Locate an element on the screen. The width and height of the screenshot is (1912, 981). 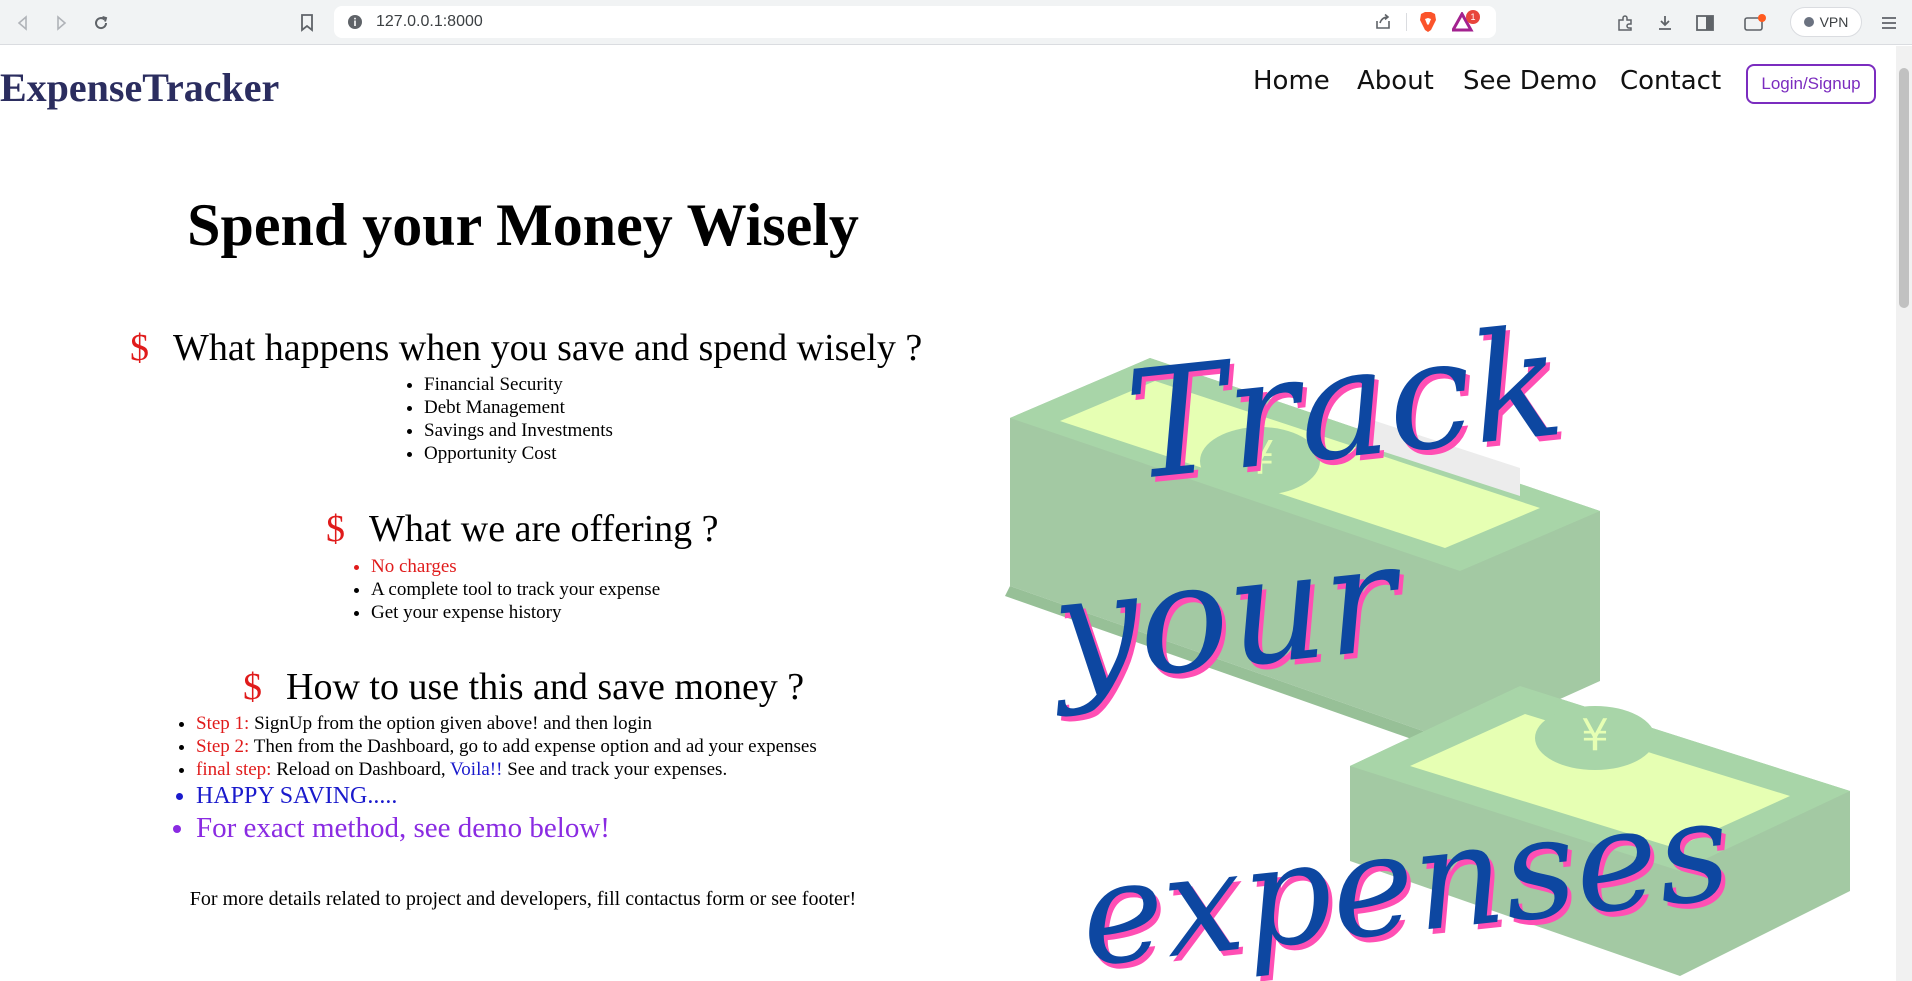
rewards-icon: 1 is located at coordinates (1465, 22).